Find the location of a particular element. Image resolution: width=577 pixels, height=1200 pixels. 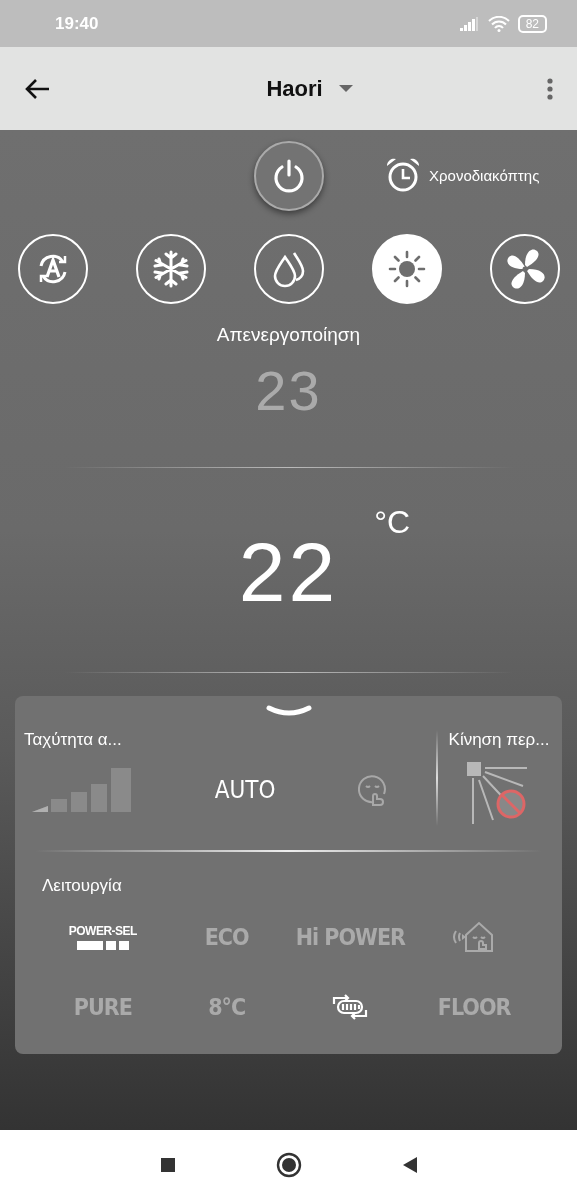

alarm-clock-icon is located at coordinates (403, 175).